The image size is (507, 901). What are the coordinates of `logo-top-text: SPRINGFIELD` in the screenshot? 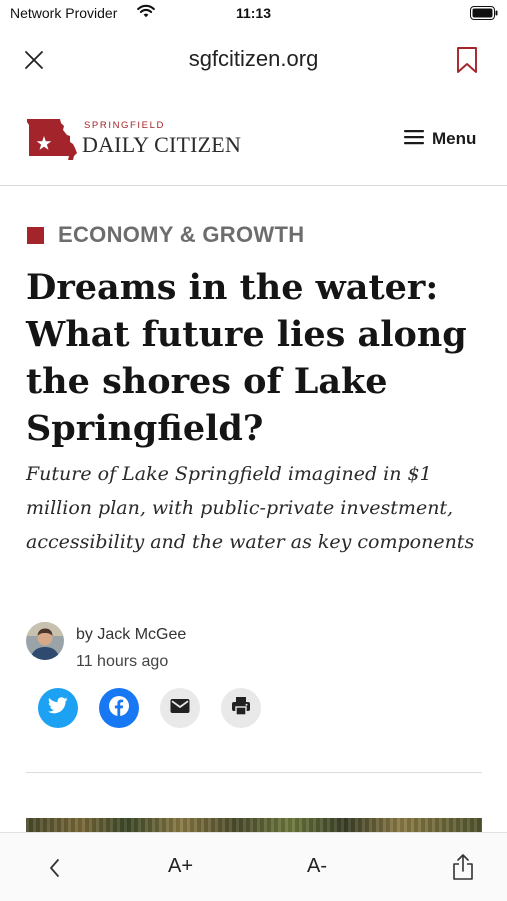 It's located at (124, 125).